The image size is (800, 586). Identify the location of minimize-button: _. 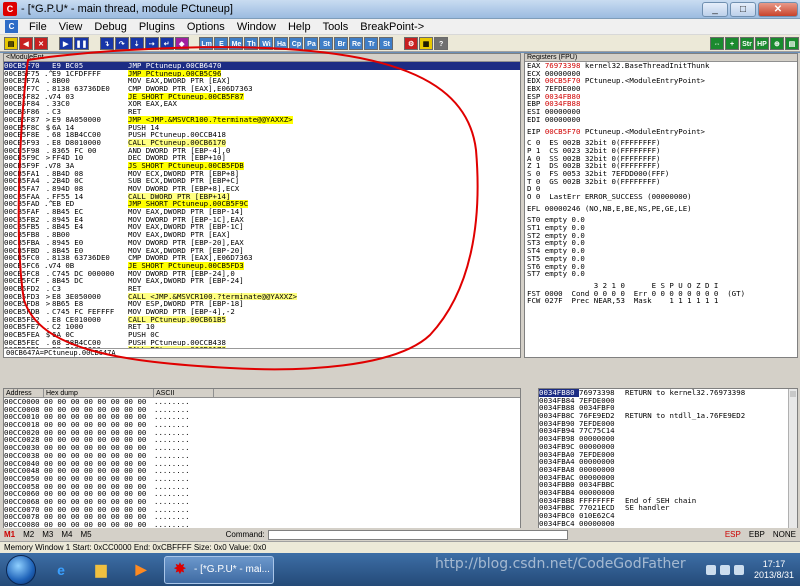
(715, 9).